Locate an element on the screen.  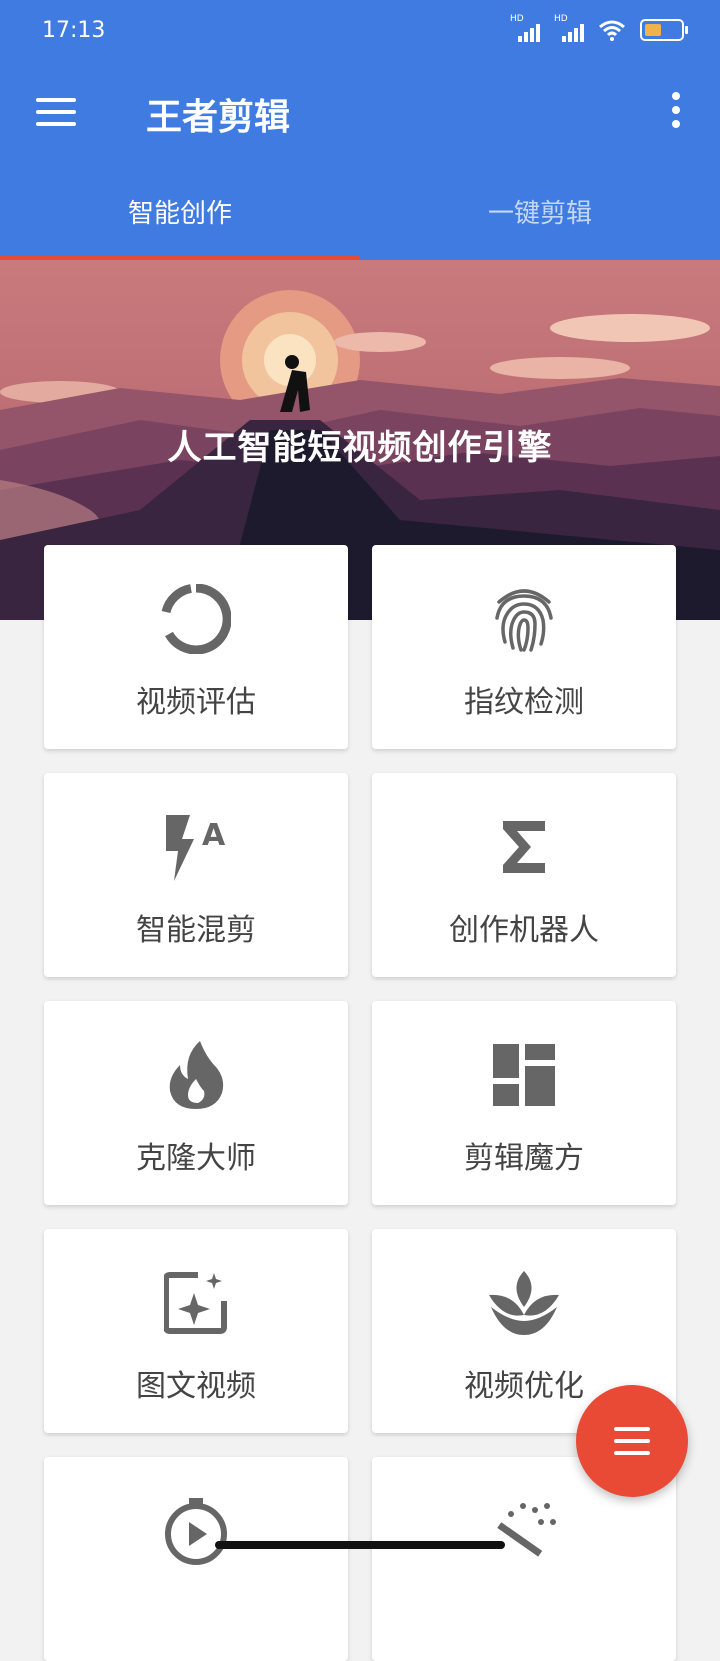
feature-label: 克隆大师 is located at coordinates (196, 1158).